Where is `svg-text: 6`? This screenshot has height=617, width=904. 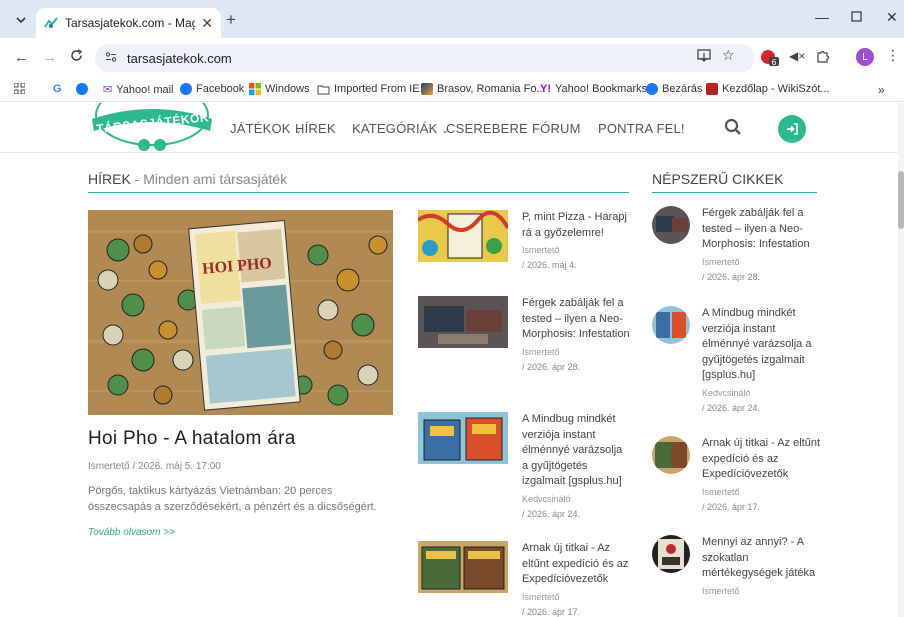 svg-text: 6 is located at coordinates (773, 62).